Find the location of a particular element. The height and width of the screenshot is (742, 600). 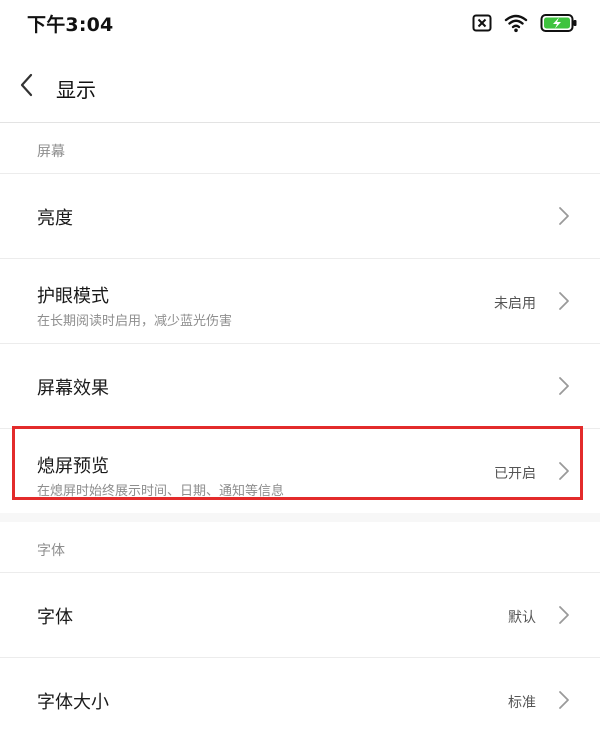

status-time: 下午3:04 is located at coordinates (70, 25).